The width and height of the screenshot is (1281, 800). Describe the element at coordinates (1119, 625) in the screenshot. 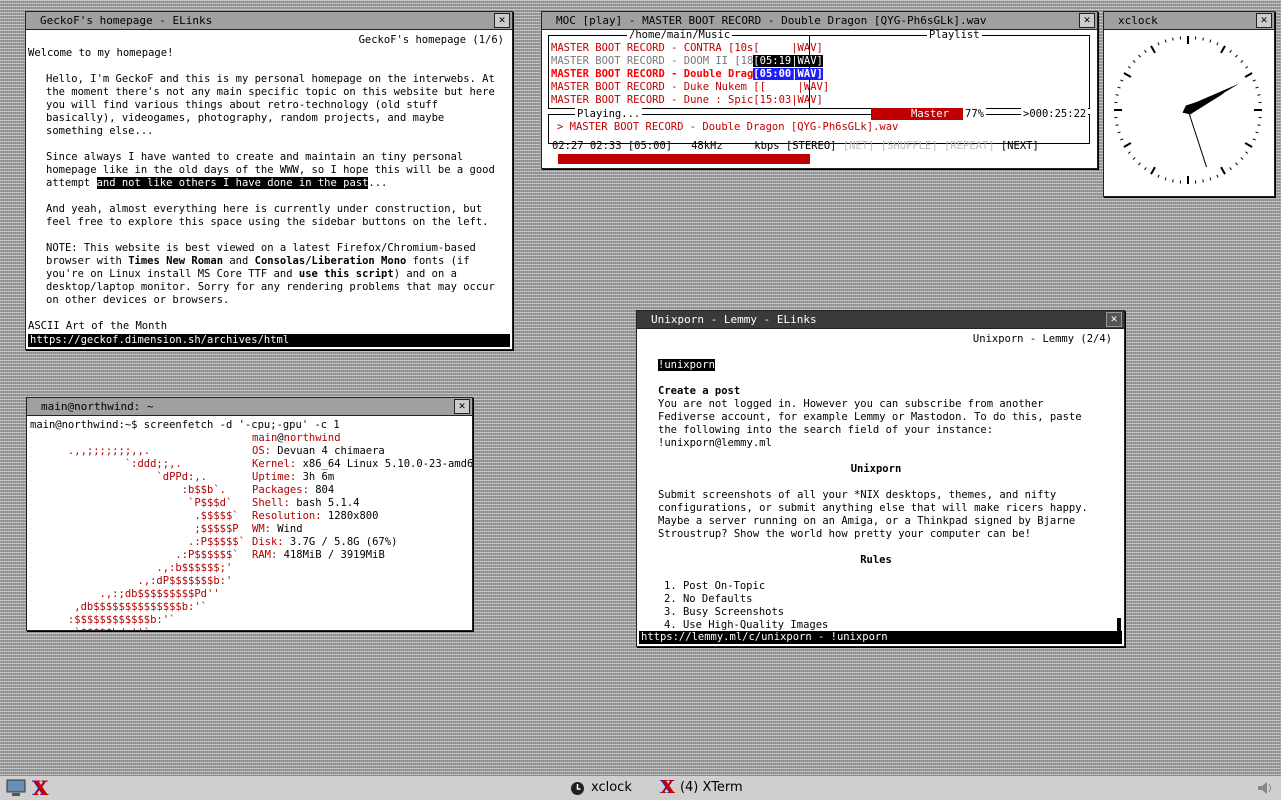

I see `scrollbar` at that location.